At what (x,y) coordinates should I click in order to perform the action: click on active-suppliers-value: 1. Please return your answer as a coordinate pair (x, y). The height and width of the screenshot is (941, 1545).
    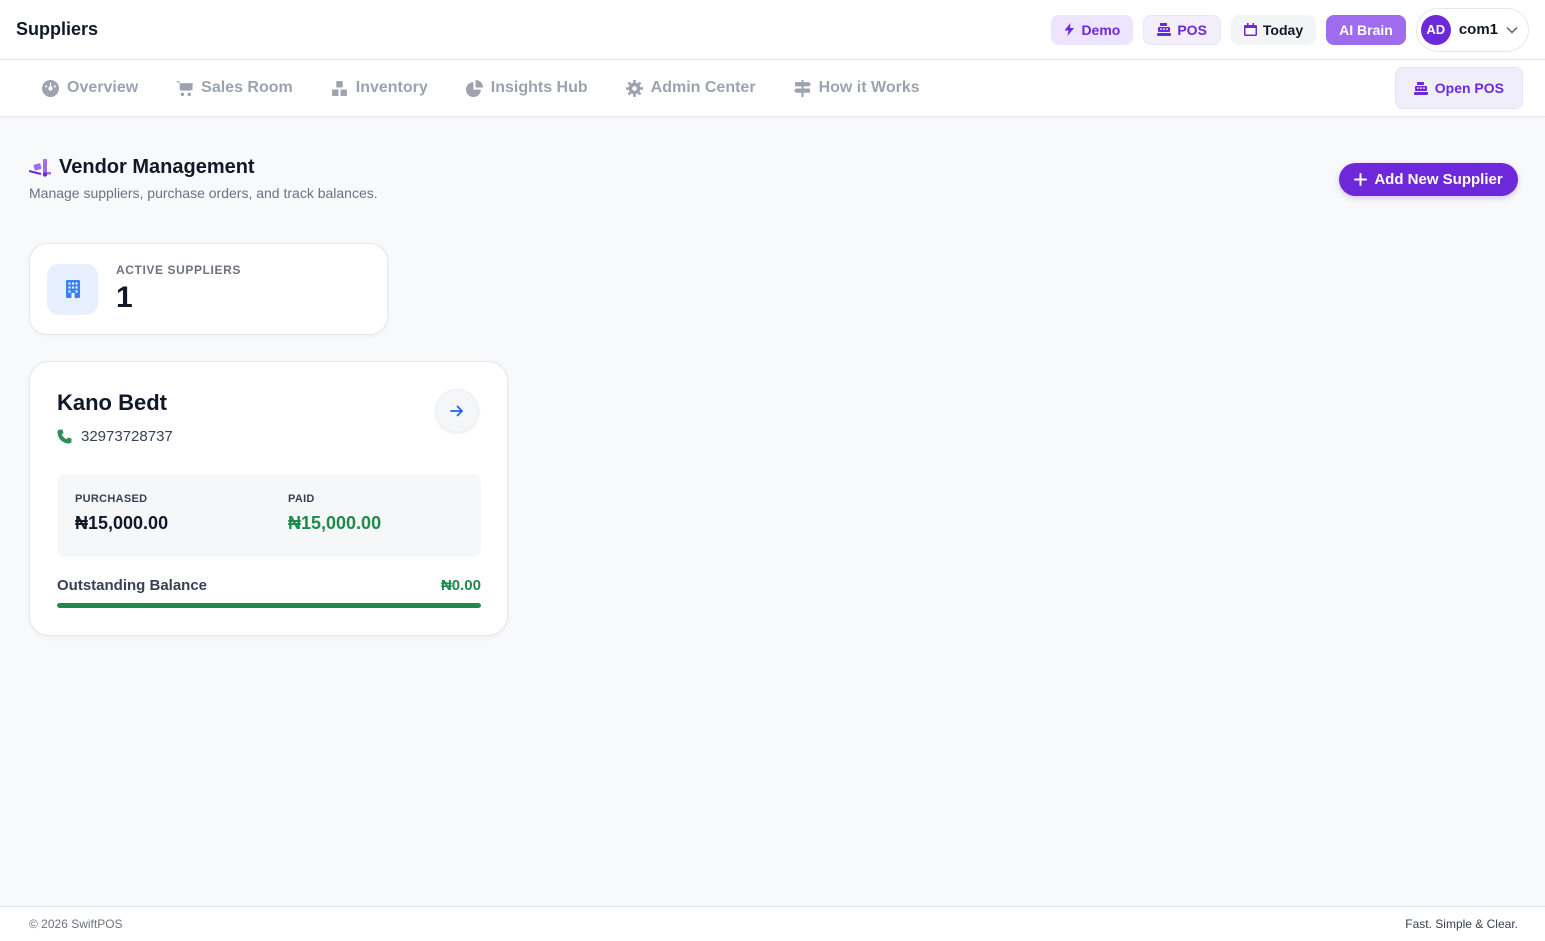
    Looking at the image, I should click on (124, 297).